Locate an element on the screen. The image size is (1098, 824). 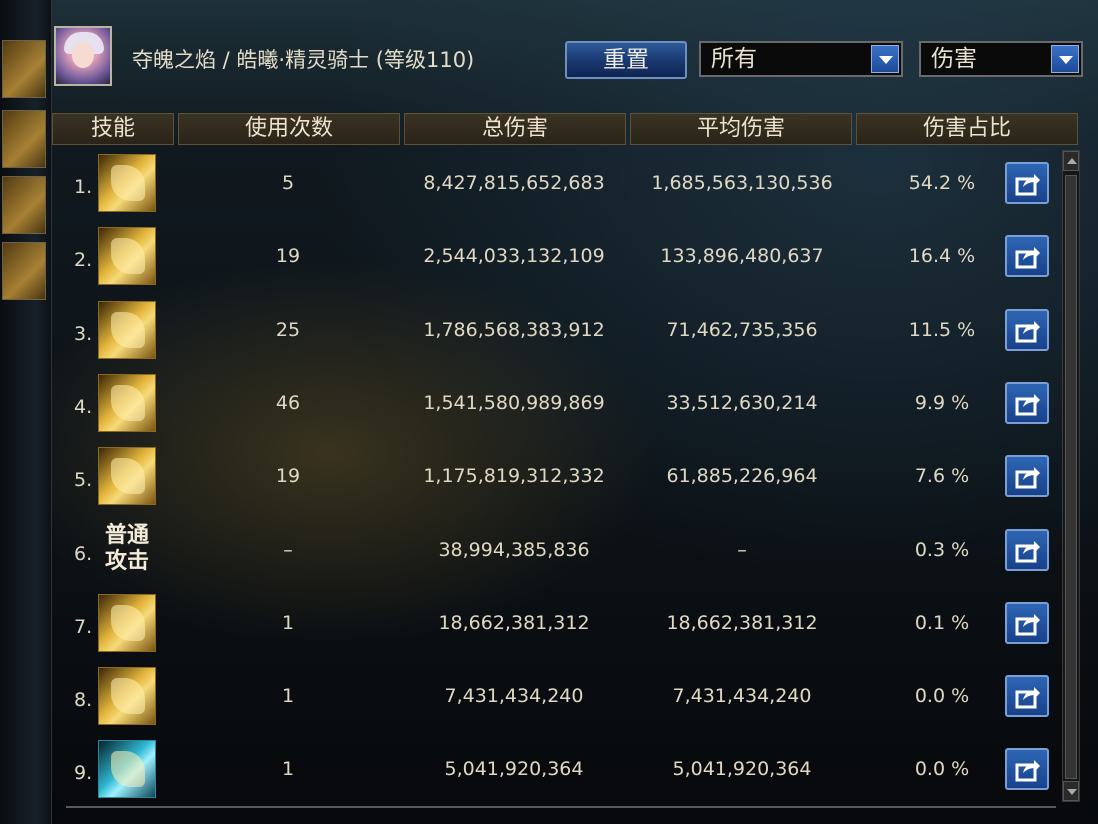
filter-all-dropdown: 所有 is located at coordinates (801, 59).